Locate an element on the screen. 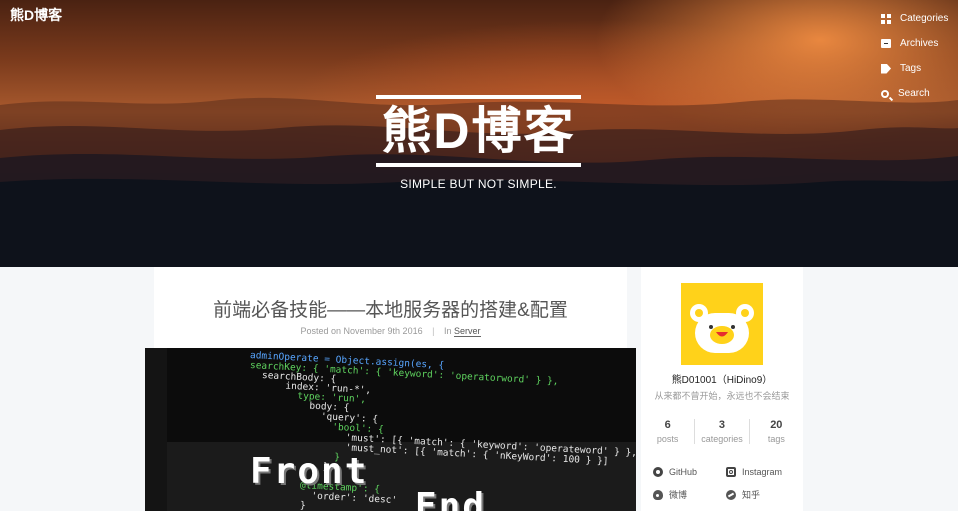 Image resolution: width=958 pixels, height=511 pixels. post-meta: Posted on November 9th 2016 | In Server is located at coordinates (390, 331).